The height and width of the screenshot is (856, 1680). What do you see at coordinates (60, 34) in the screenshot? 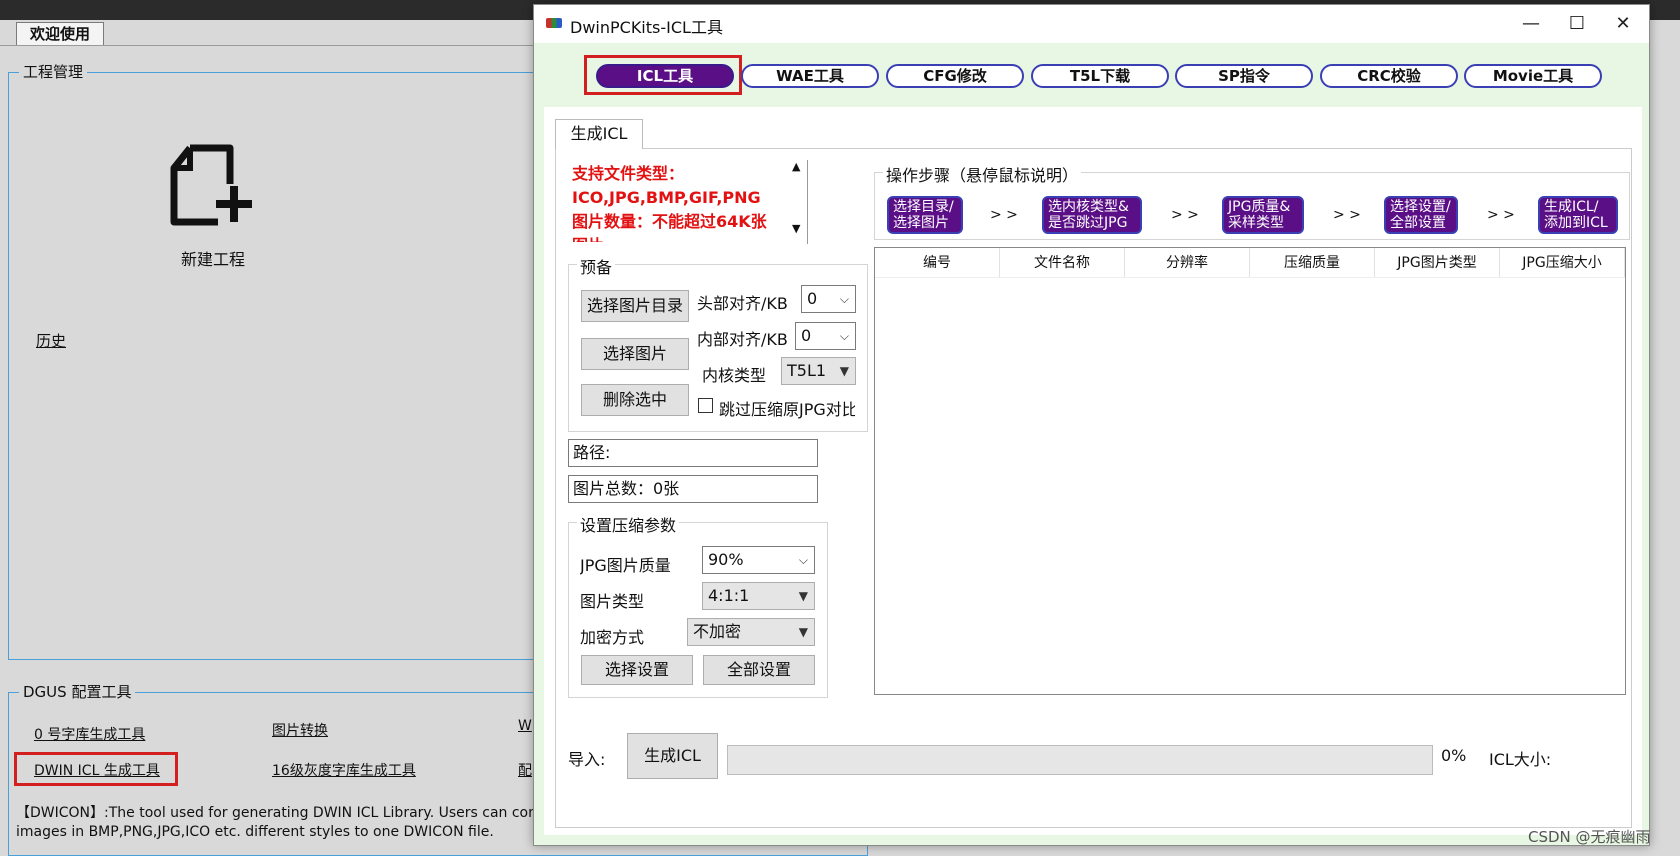
I see `tab-welcome: 欢迎使用` at bounding box center [60, 34].